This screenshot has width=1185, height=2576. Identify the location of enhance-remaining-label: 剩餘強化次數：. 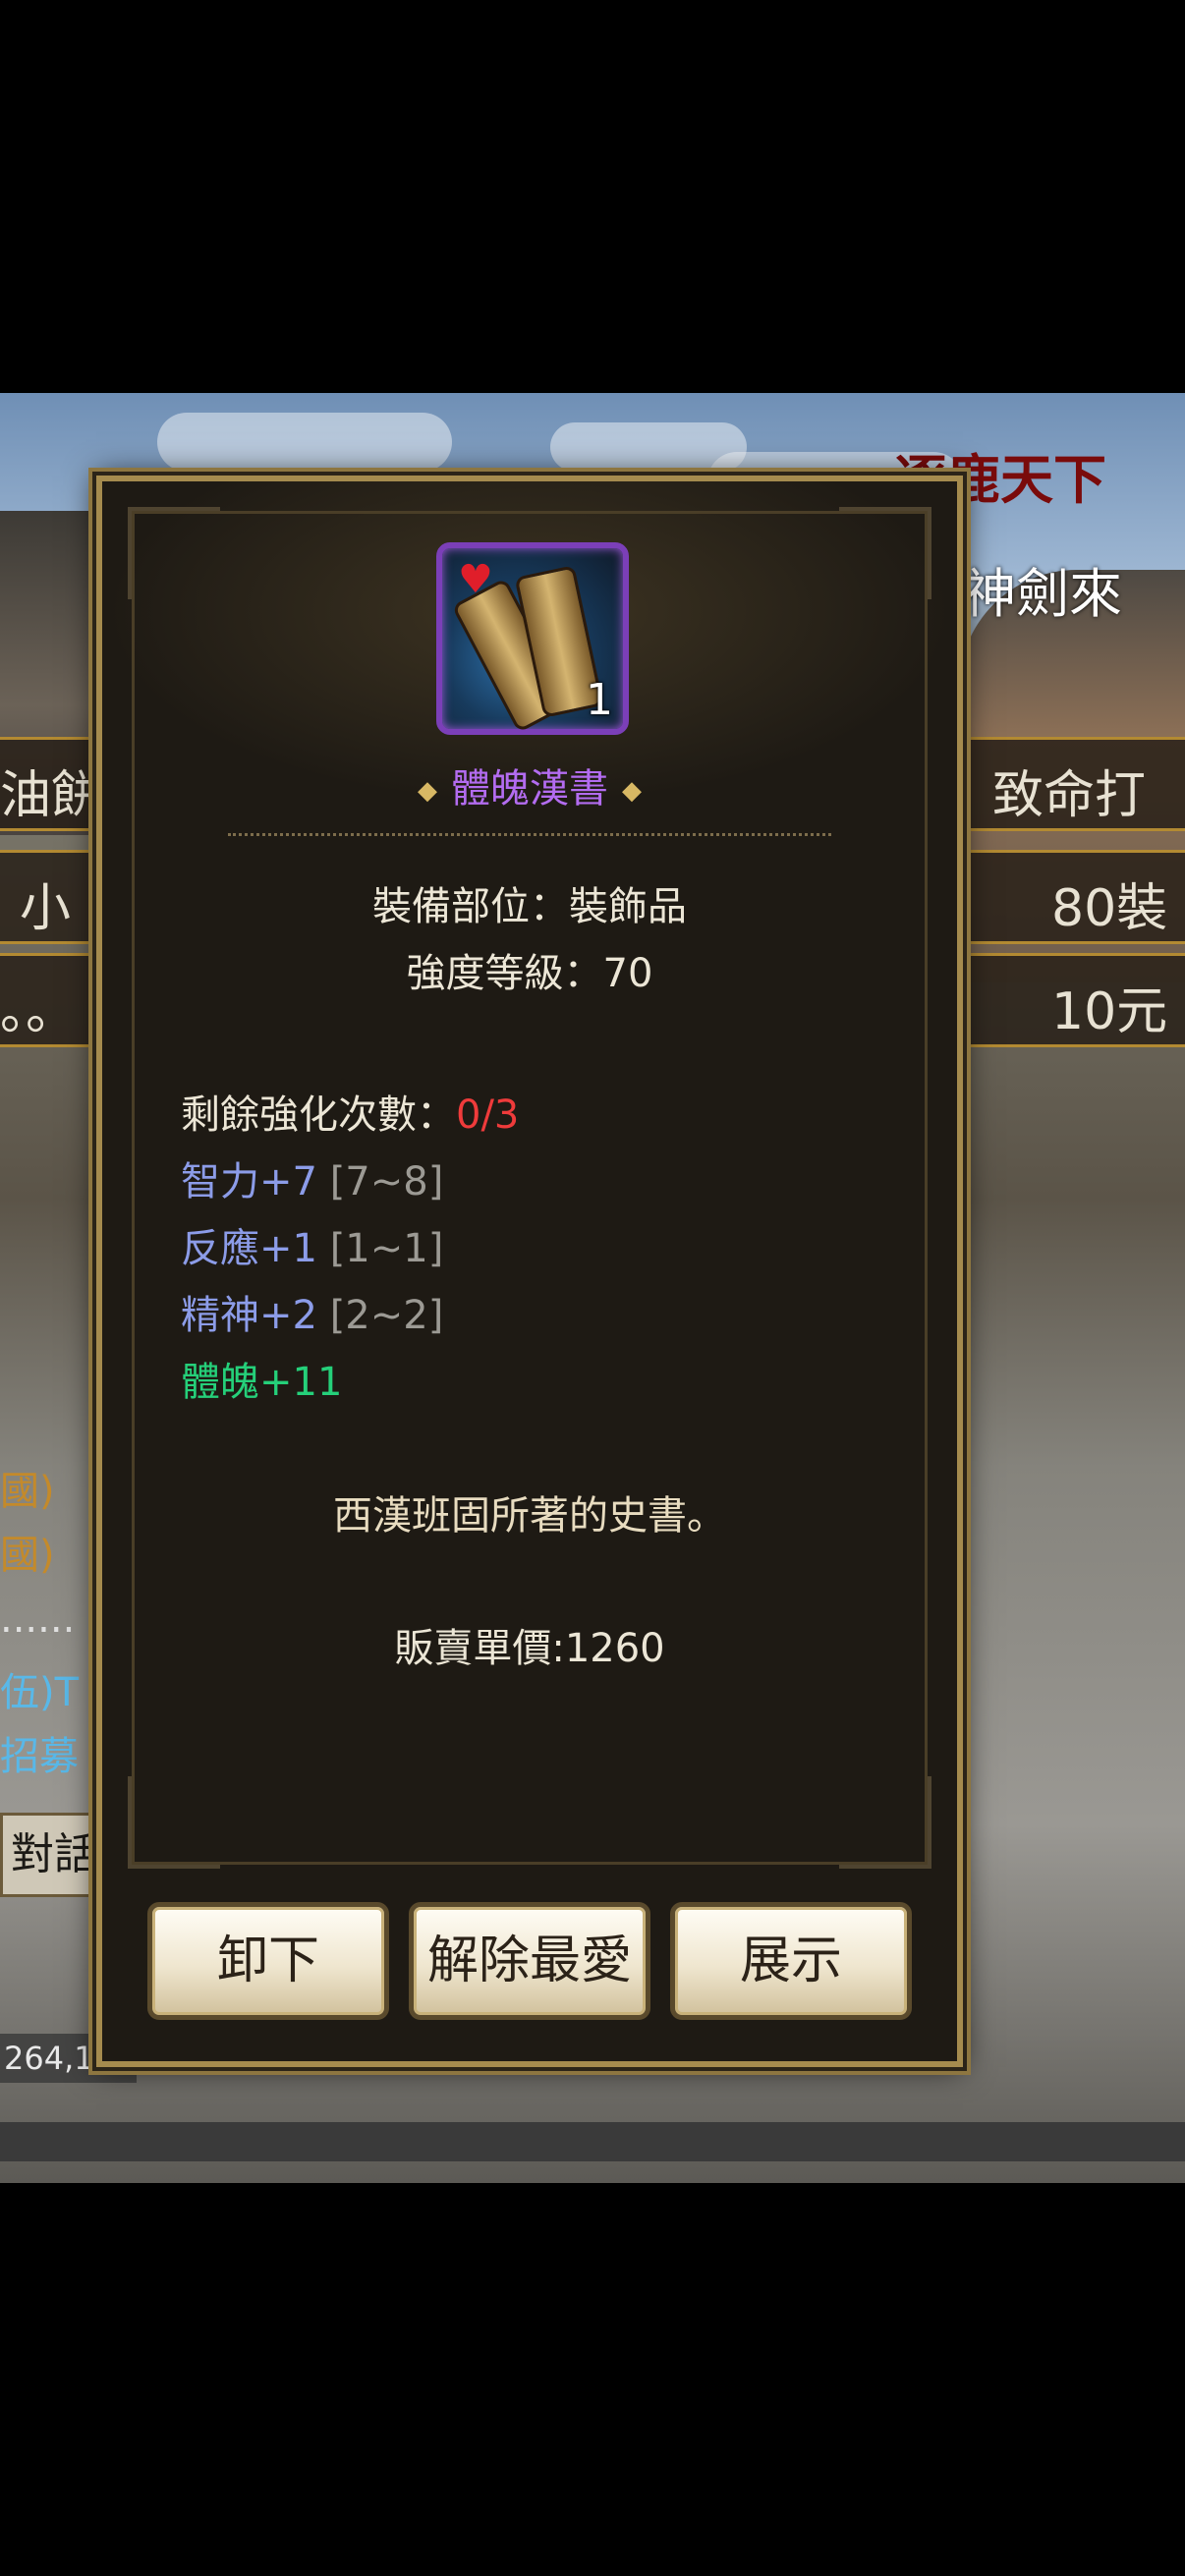
(319, 1115).